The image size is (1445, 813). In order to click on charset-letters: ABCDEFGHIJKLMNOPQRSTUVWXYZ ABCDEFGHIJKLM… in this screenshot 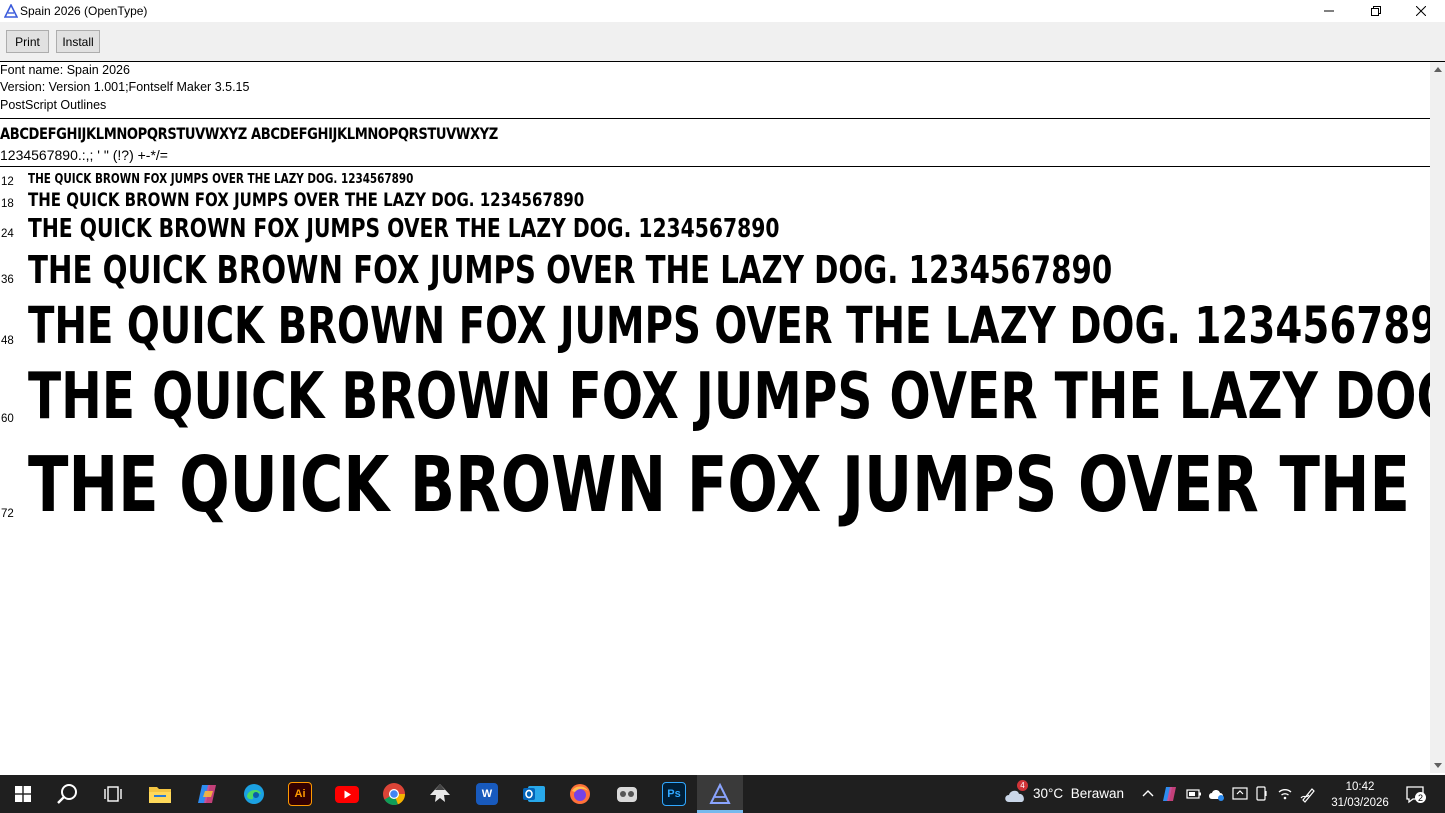, I will do `click(249, 133)`.